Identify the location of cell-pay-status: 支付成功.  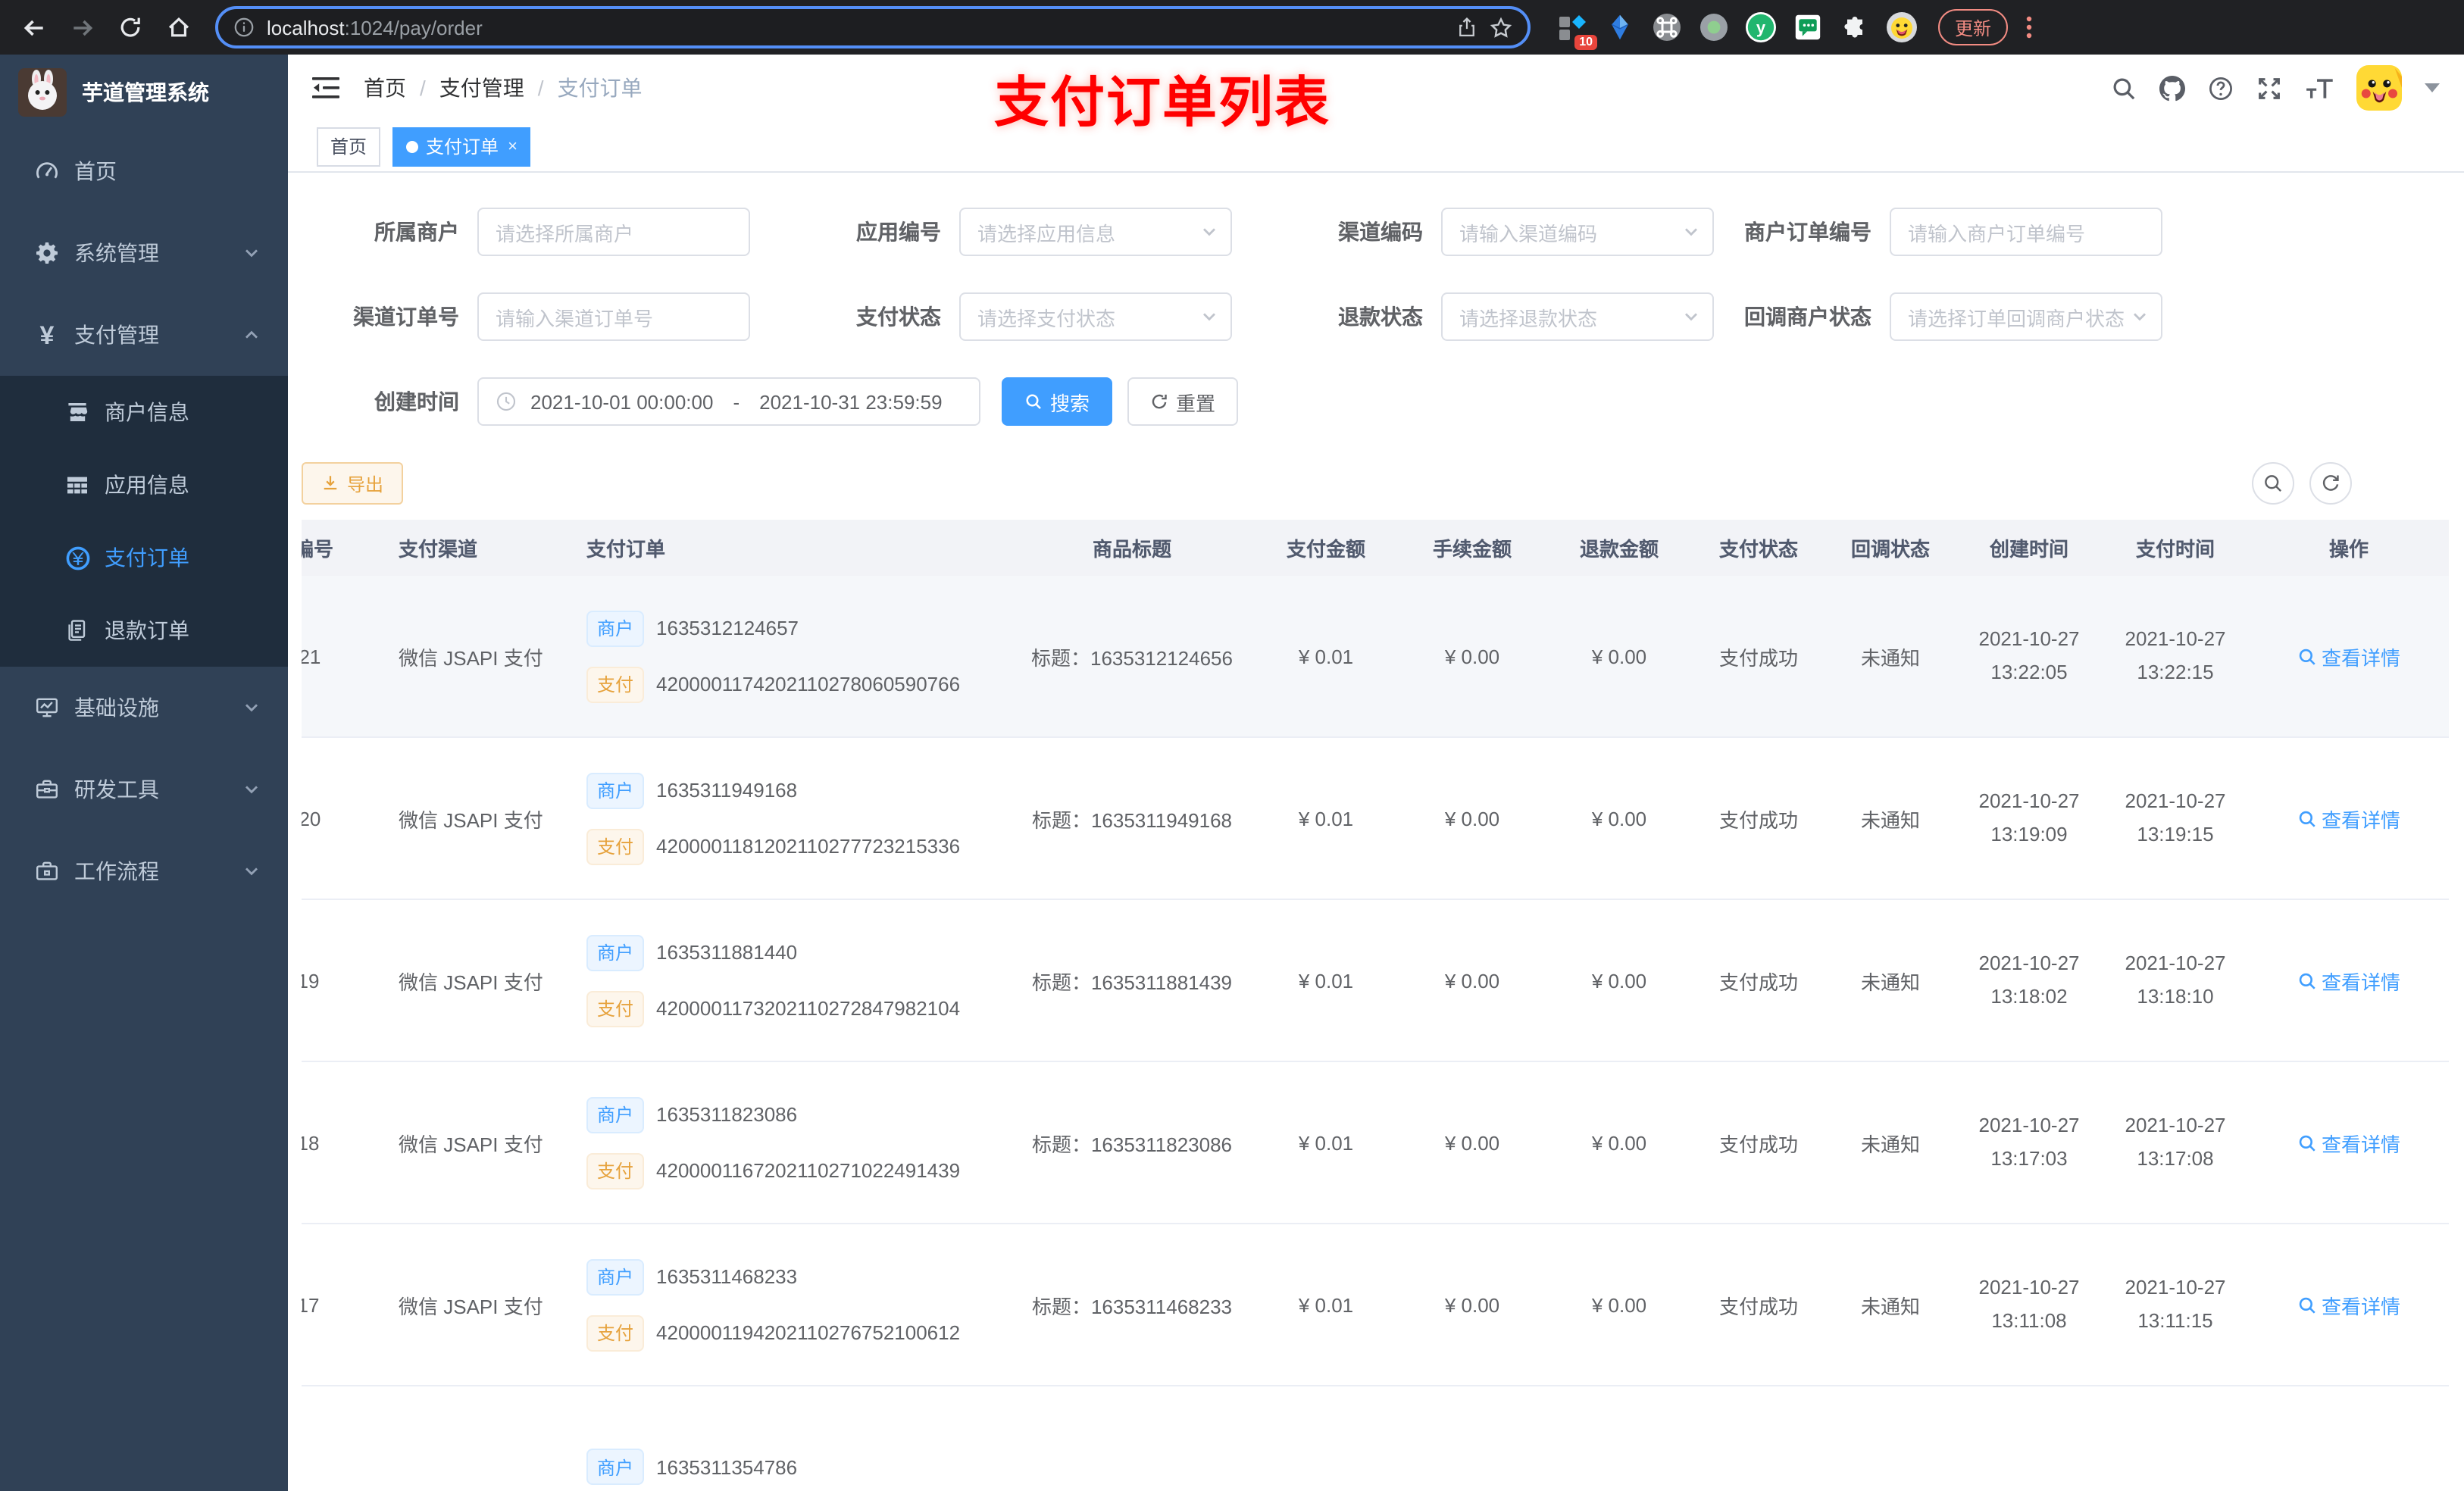
(1758, 1306).